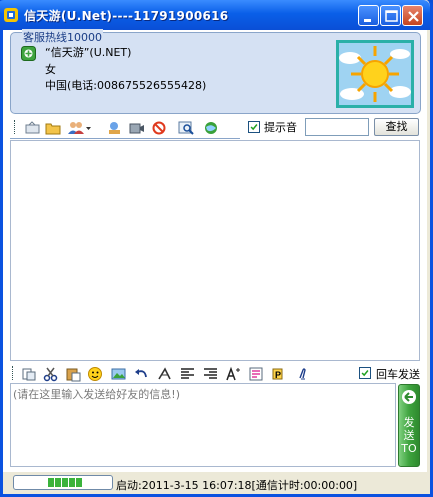 The width and height of the screenshot is (433, 497). What do you see at coordinates (396, 127) in the screenshot?
I see `find-button: 查找` at bounding box center [396, 127].